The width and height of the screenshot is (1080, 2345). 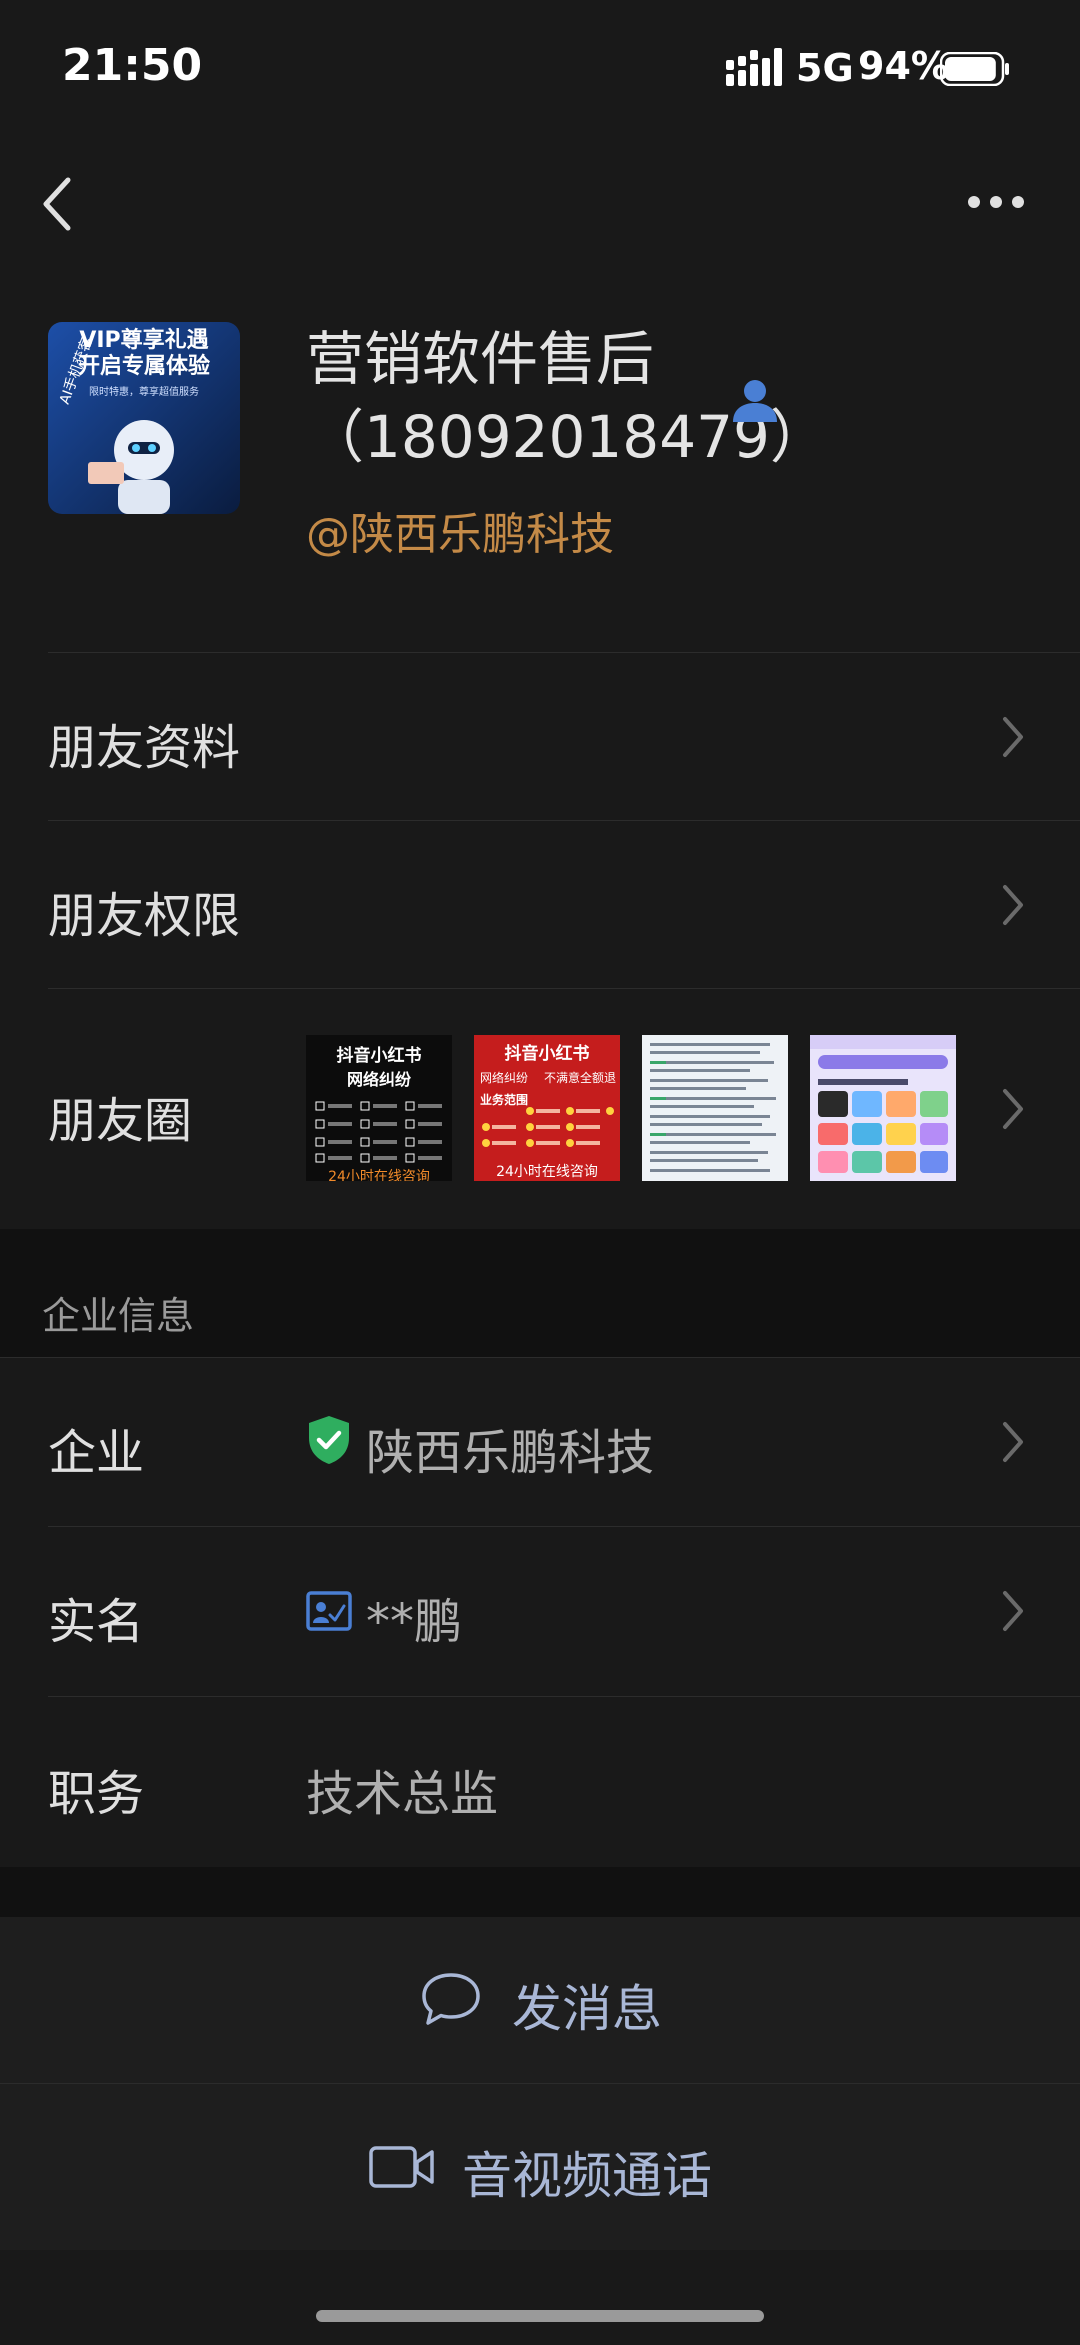 I want to click on moments-thumbnail: 抖音小红书 网络纠纷 24小时在线咨询, so click(x=379, y=1108).